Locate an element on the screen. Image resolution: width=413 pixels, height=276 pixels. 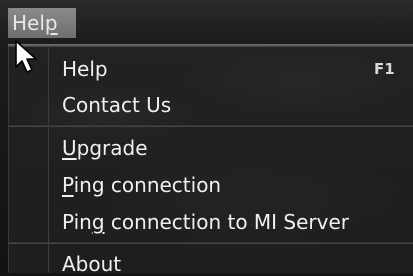
upgrade-mnemonic: U is located at coordinates (69, 148).